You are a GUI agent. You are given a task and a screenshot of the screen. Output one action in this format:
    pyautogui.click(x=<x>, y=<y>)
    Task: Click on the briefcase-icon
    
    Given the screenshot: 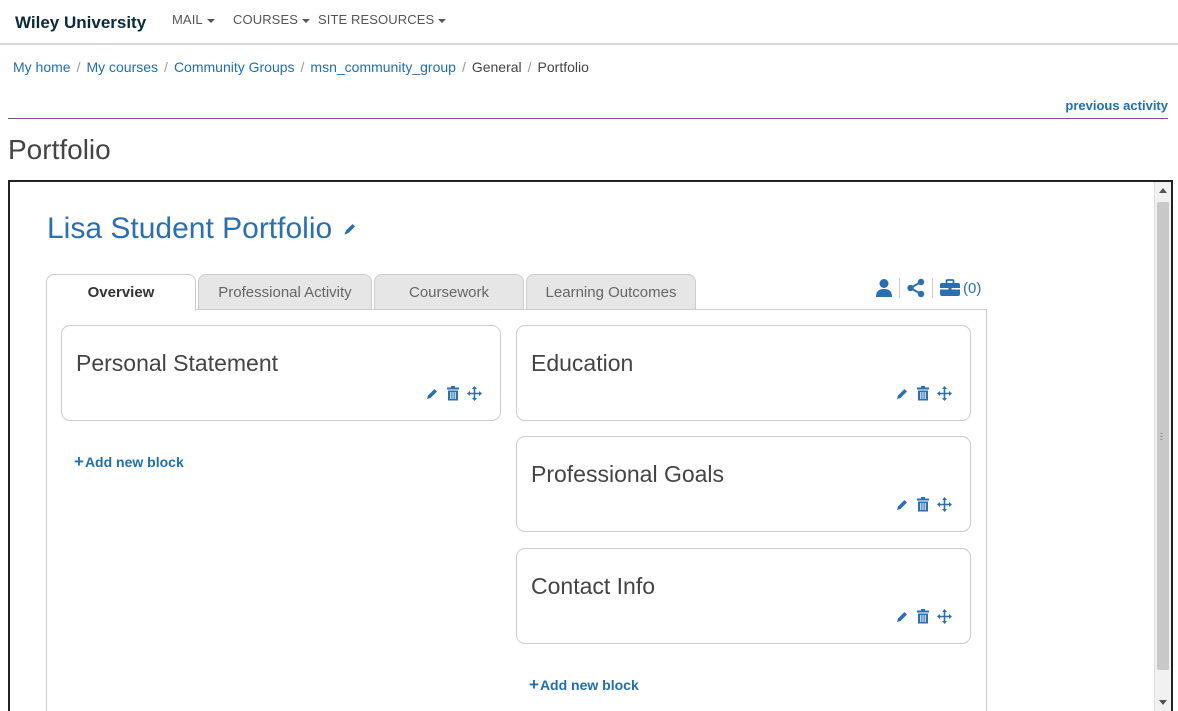 What is the action you would take?
    pyautogui.click(x=950, y=288)
    